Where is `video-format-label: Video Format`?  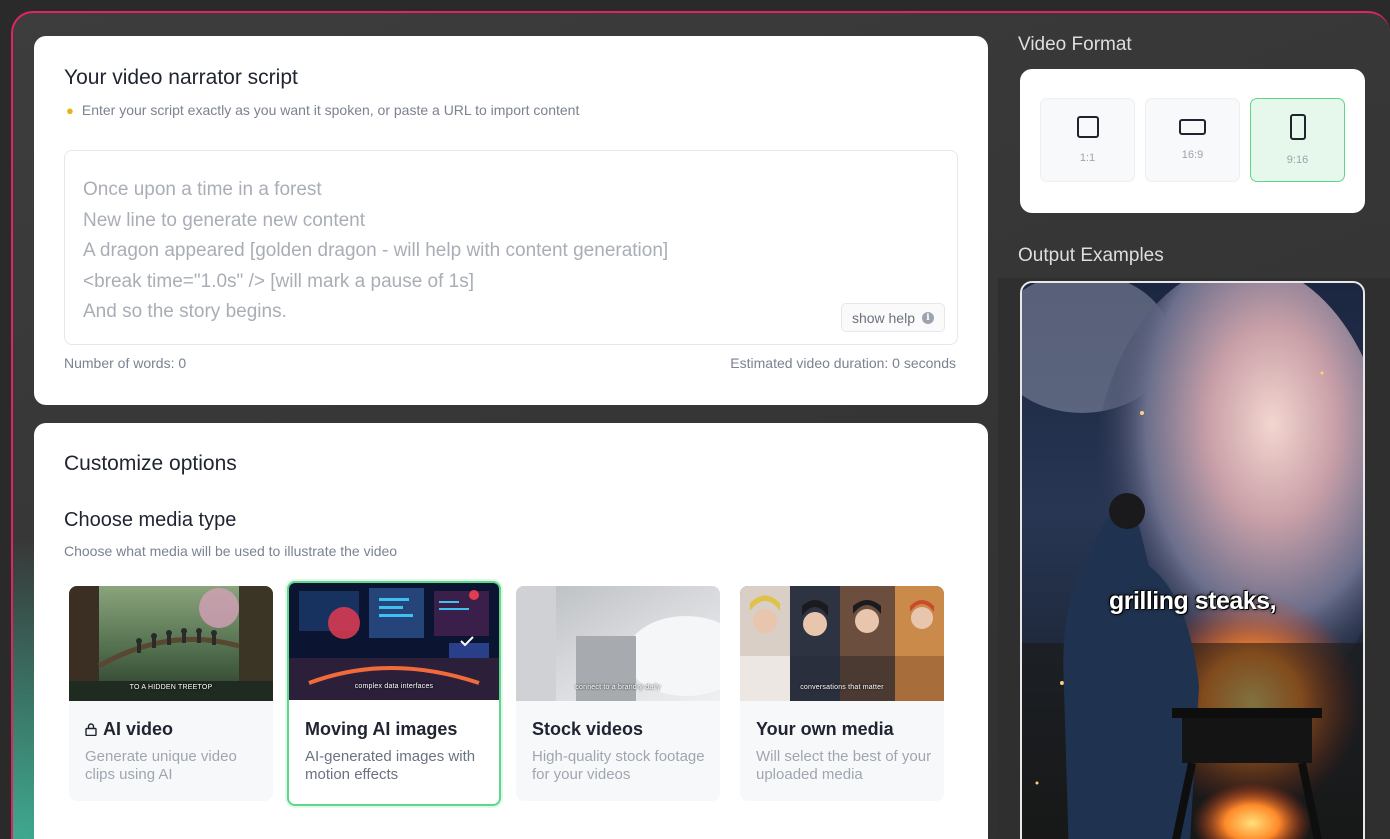
video-format-label: Video Format is located at coordinates (1075, 44).